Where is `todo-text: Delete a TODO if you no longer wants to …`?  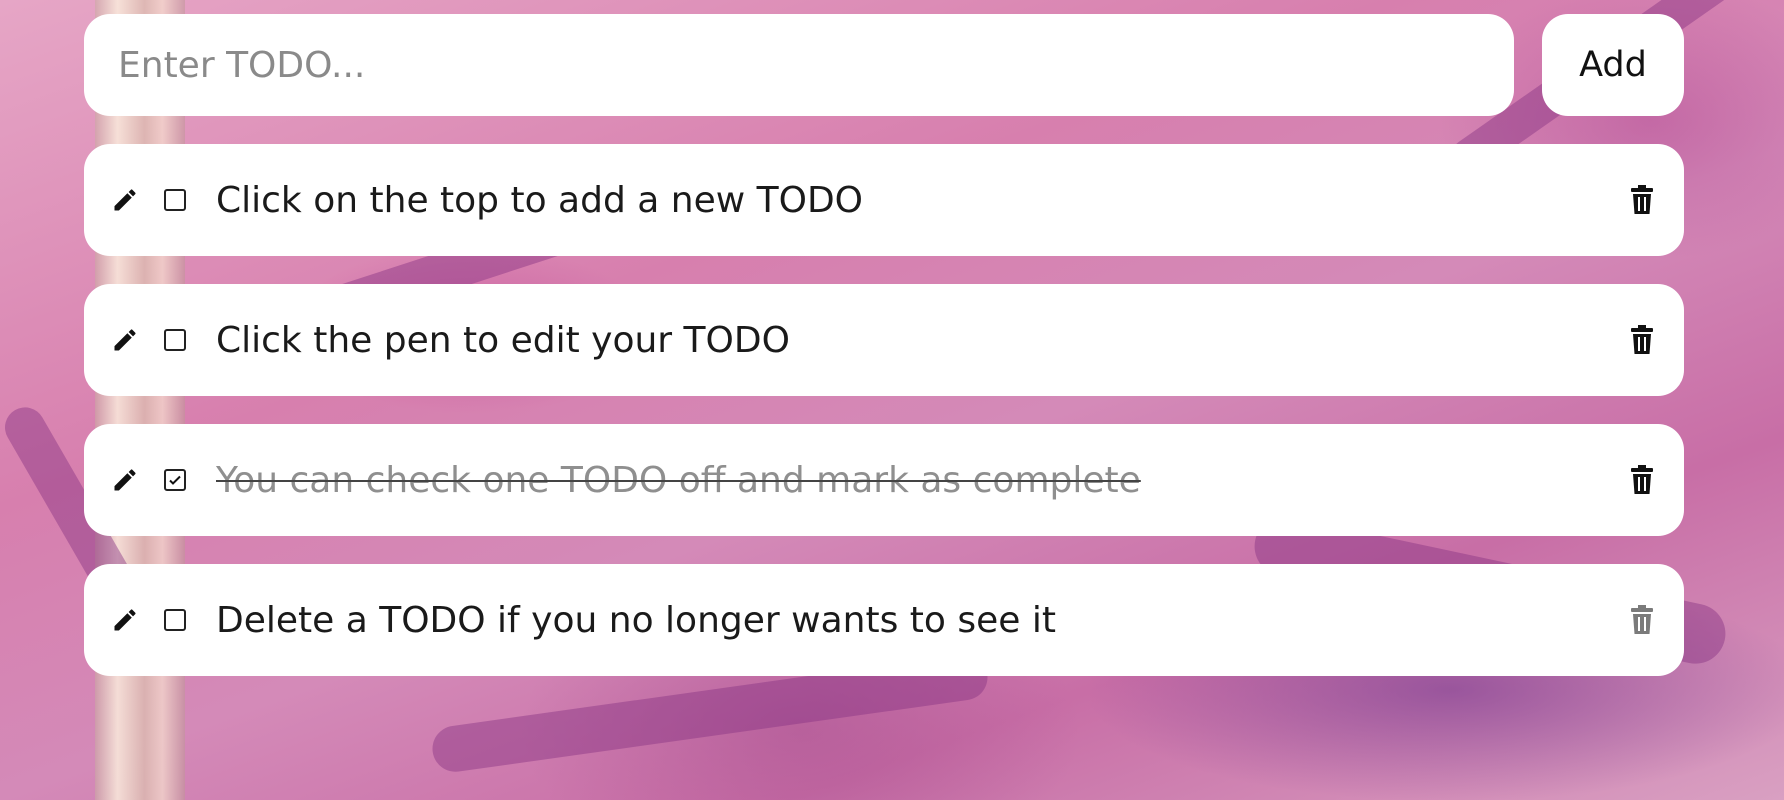
todo-text: Delete a TODO if you no longer wants to … is located at coordinates (636, 620).